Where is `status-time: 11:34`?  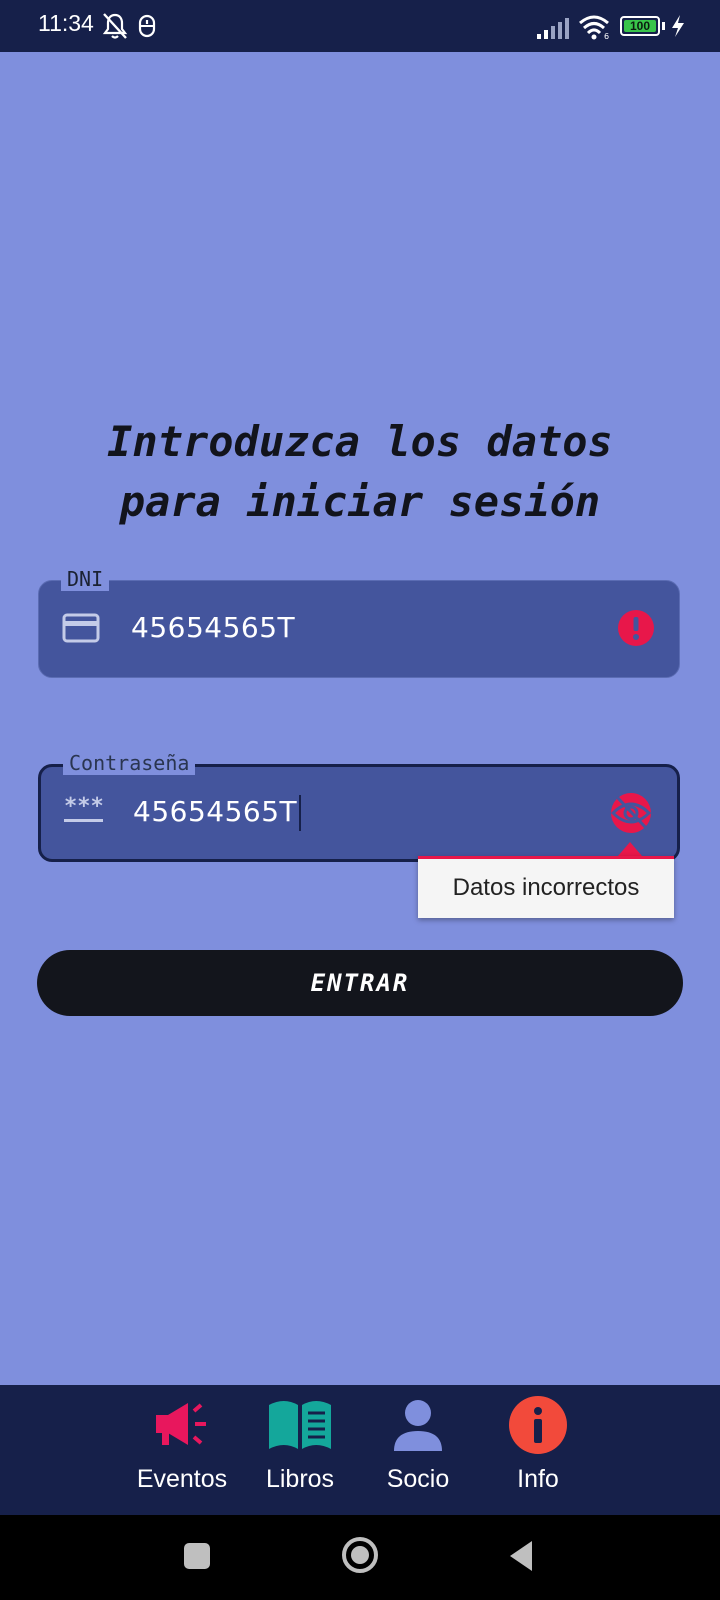 status-time: 11:34 is located at coordinates (66, 23).